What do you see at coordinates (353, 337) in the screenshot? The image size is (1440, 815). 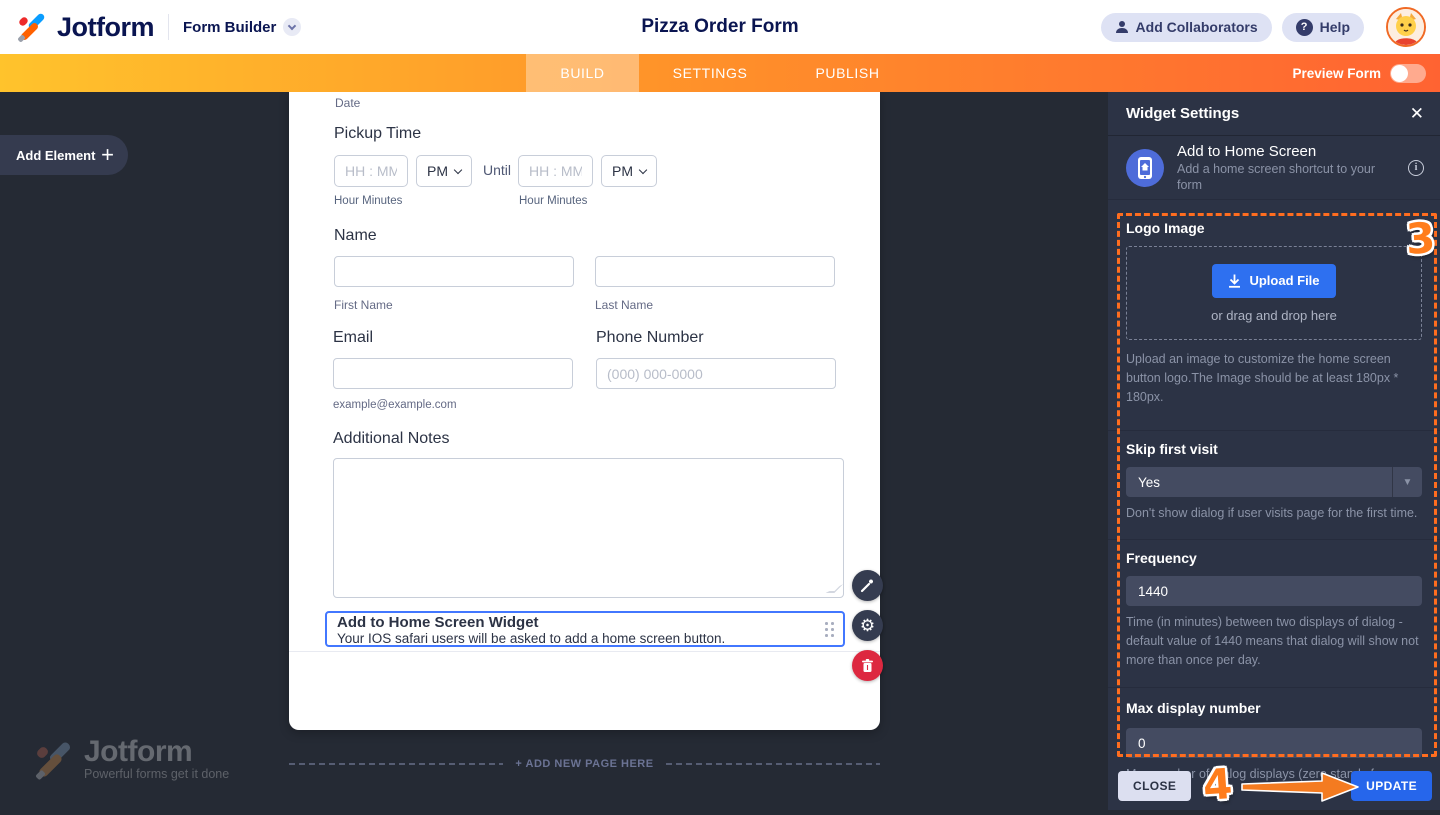 I see `email-label: Email` at bounding box center [353, 337].